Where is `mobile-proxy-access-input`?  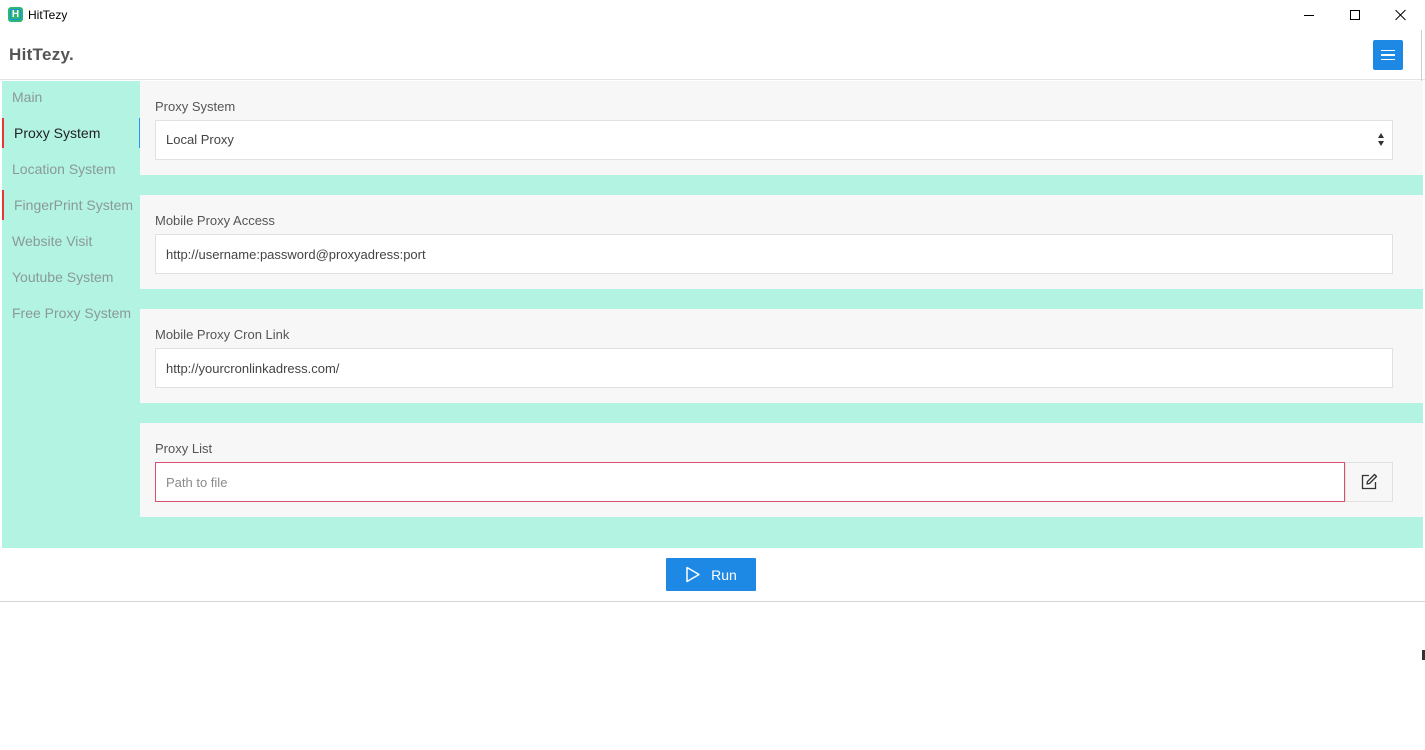
mobile-proxy-access-input is located at coordinates (779, 254).